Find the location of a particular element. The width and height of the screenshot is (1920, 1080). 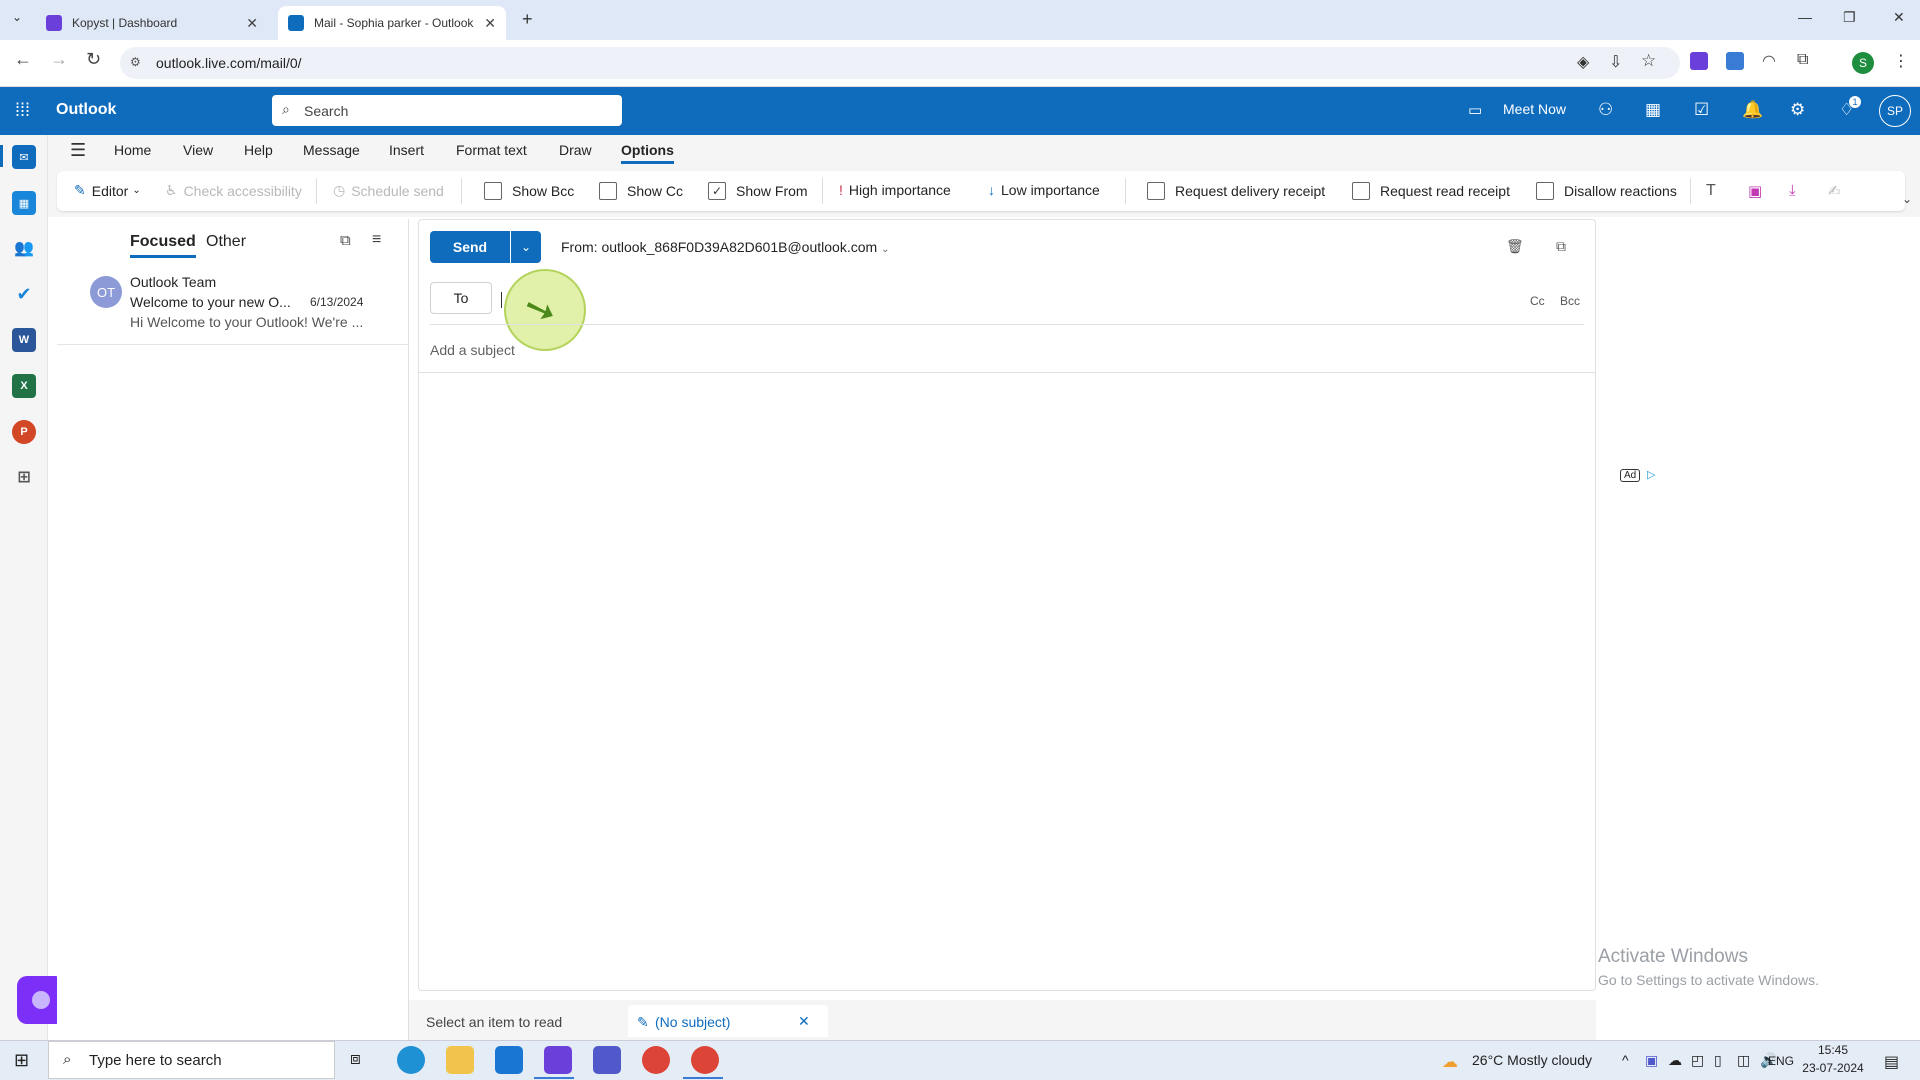

menu-message: Message is located at coordinates (331, 150).